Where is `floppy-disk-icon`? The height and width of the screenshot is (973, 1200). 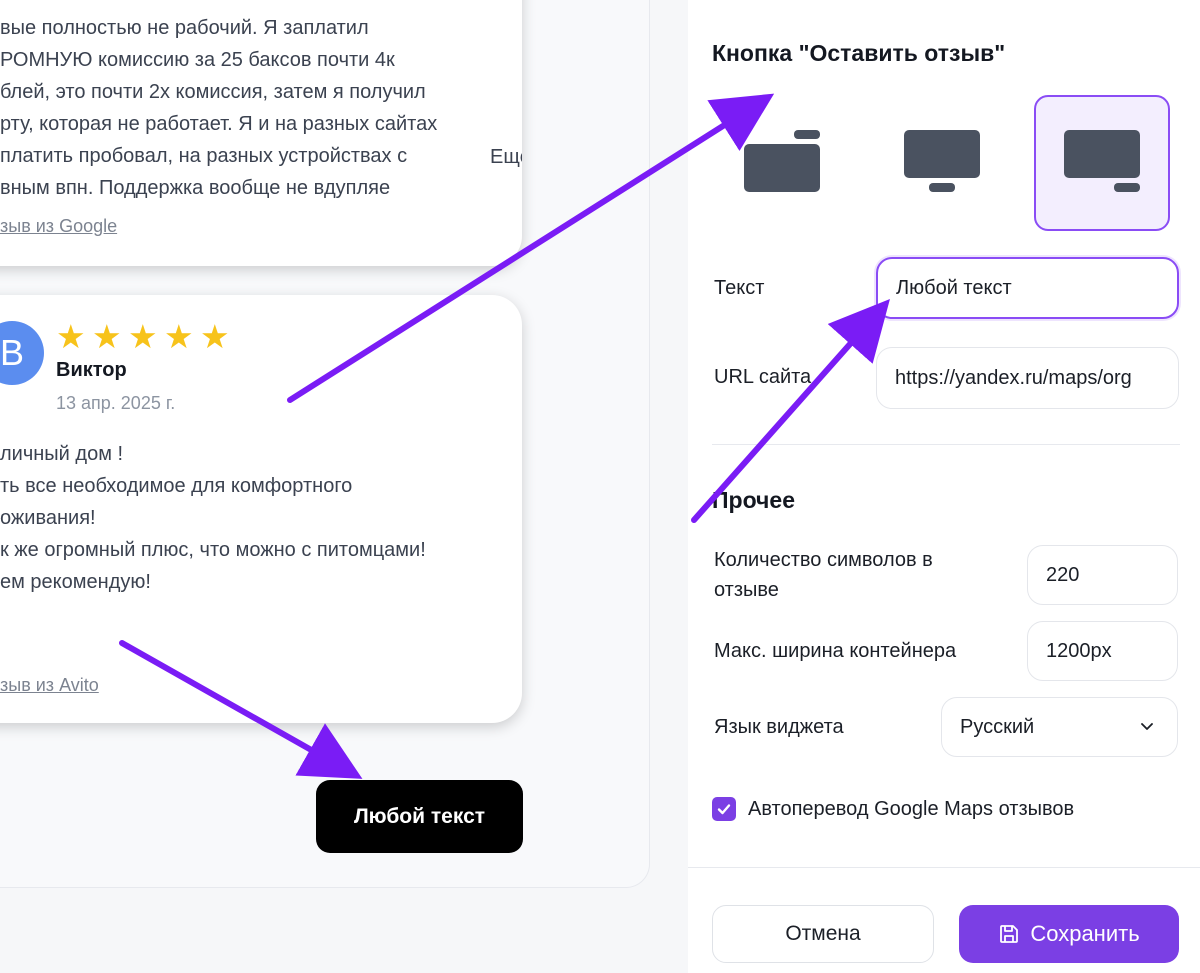
floppy-disk-icon is located at coordinates (1009, 934).